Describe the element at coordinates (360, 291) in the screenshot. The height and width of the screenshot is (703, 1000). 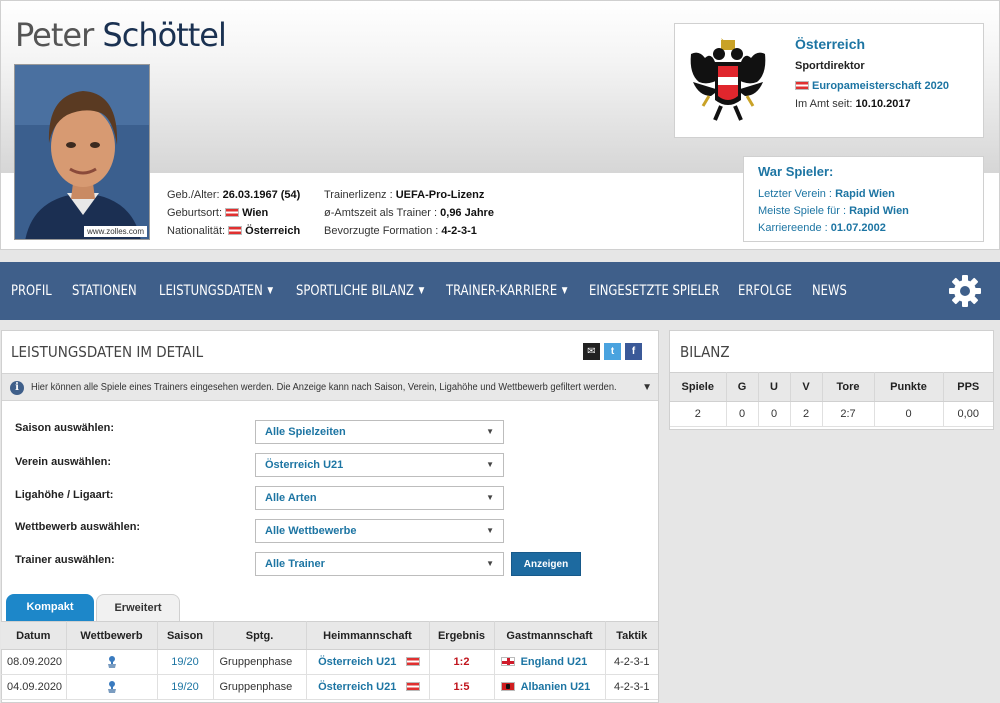
I see `nav-sportliche-bilanz: Sportliche Bilanz ▼` at that location.